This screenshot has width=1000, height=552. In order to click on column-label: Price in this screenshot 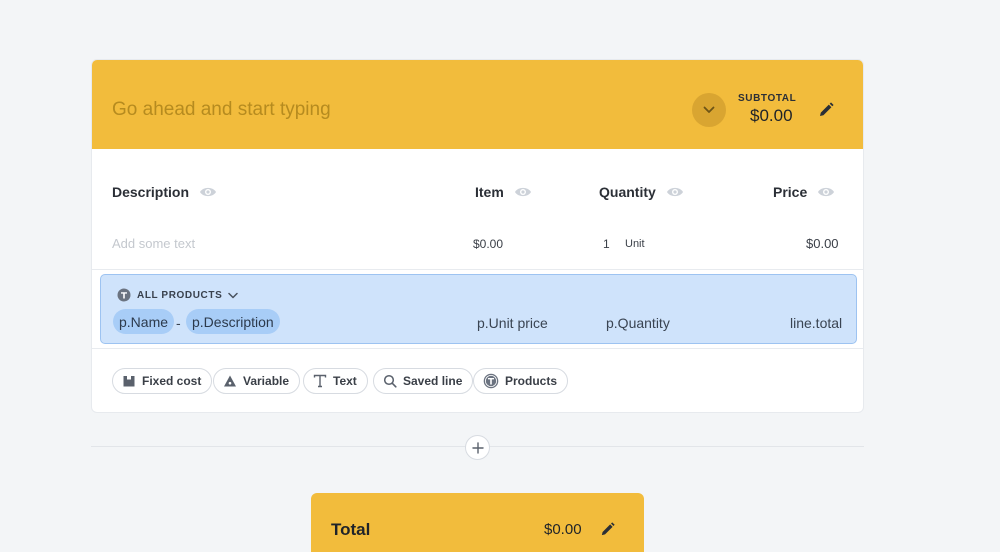, I will do `click(790, 192)`.